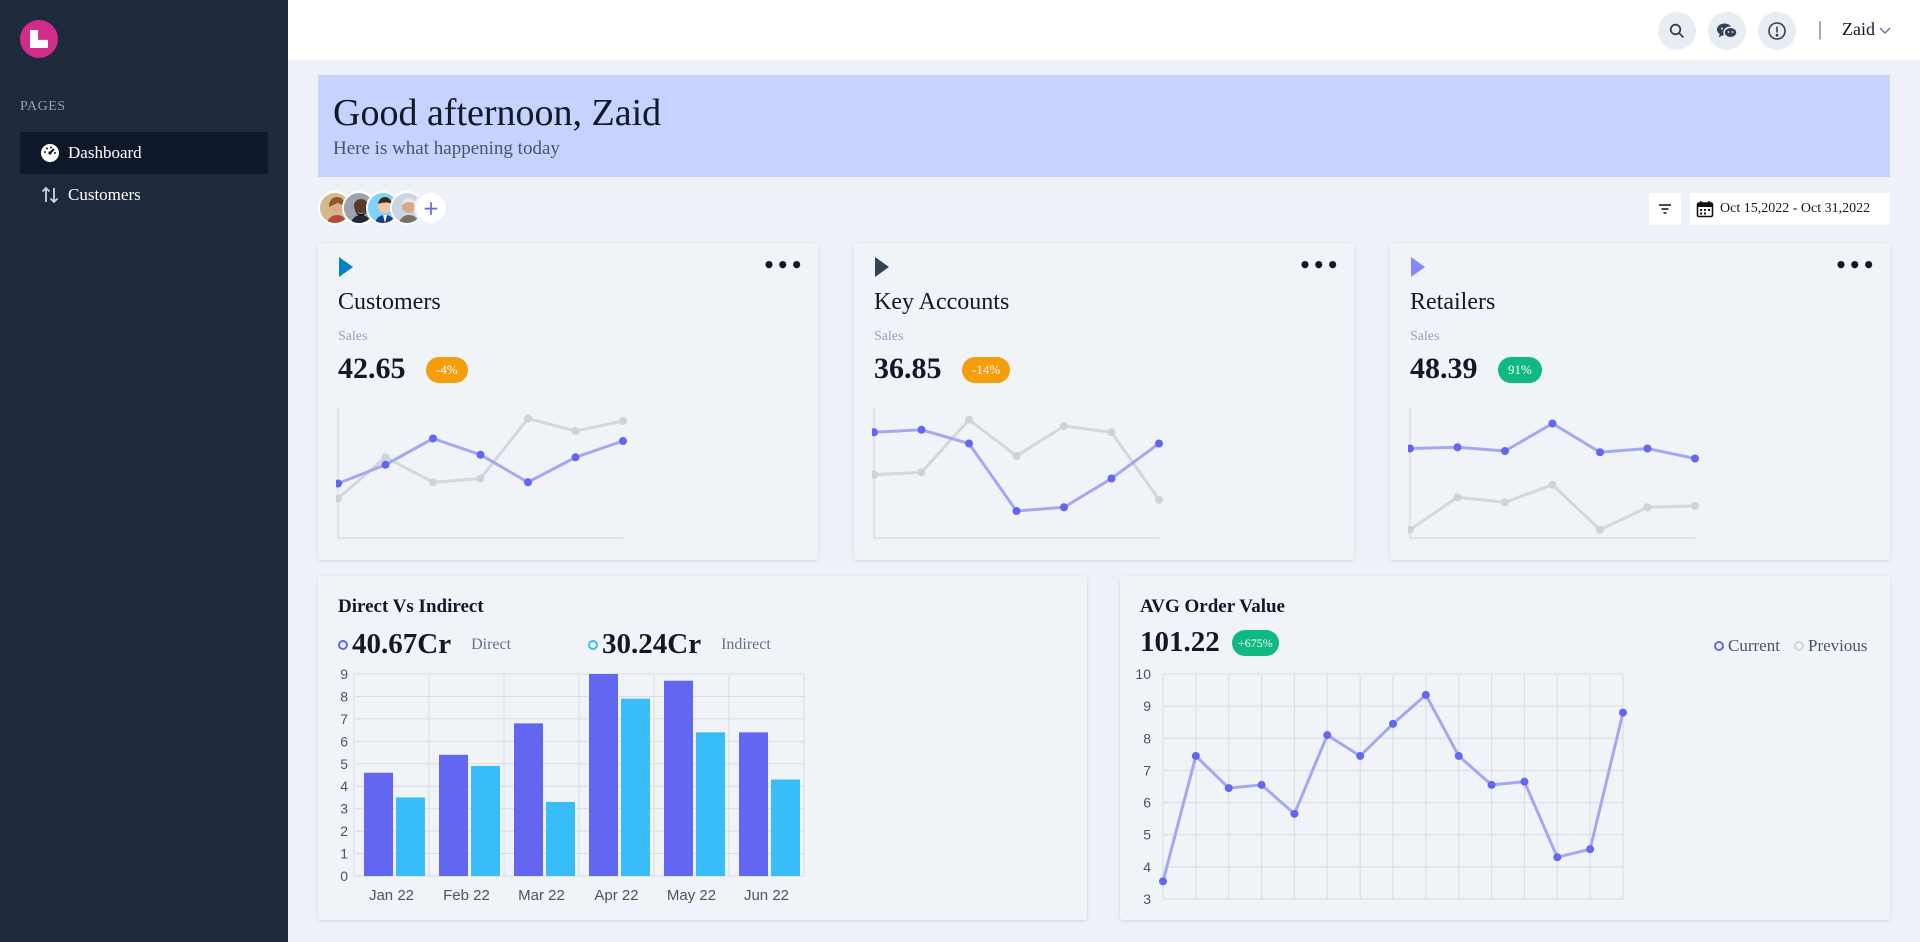 The image size is (1920, 942). What do you see at coordinates (652, 644) in the screenshot?
I see `indirect-value: 30.24Cr` at bounding box center [652, 644].